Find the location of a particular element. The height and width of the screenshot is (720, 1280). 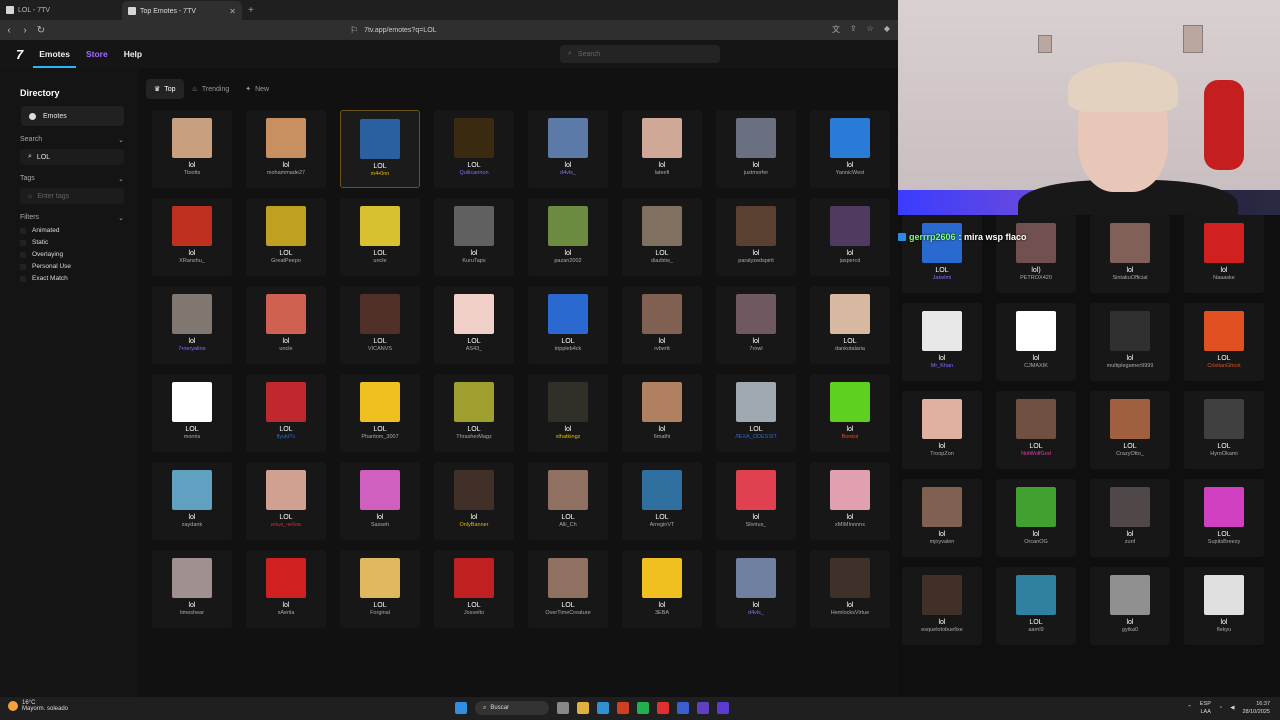

emote-author: 6mathi is located at coordinates (662, 437).